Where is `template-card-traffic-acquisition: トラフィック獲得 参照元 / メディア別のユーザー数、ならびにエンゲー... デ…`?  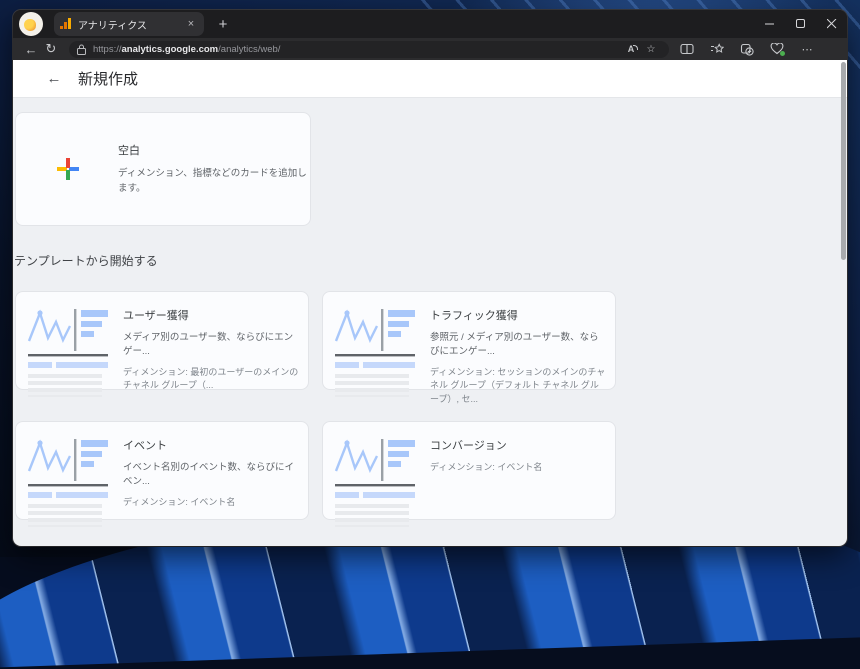 template-card-traffic-acquisition: トラフィック獲得 参照元 / メディア別のユーザー数、ならびにエンゲー... デ… is located at coordinates (469, 340).